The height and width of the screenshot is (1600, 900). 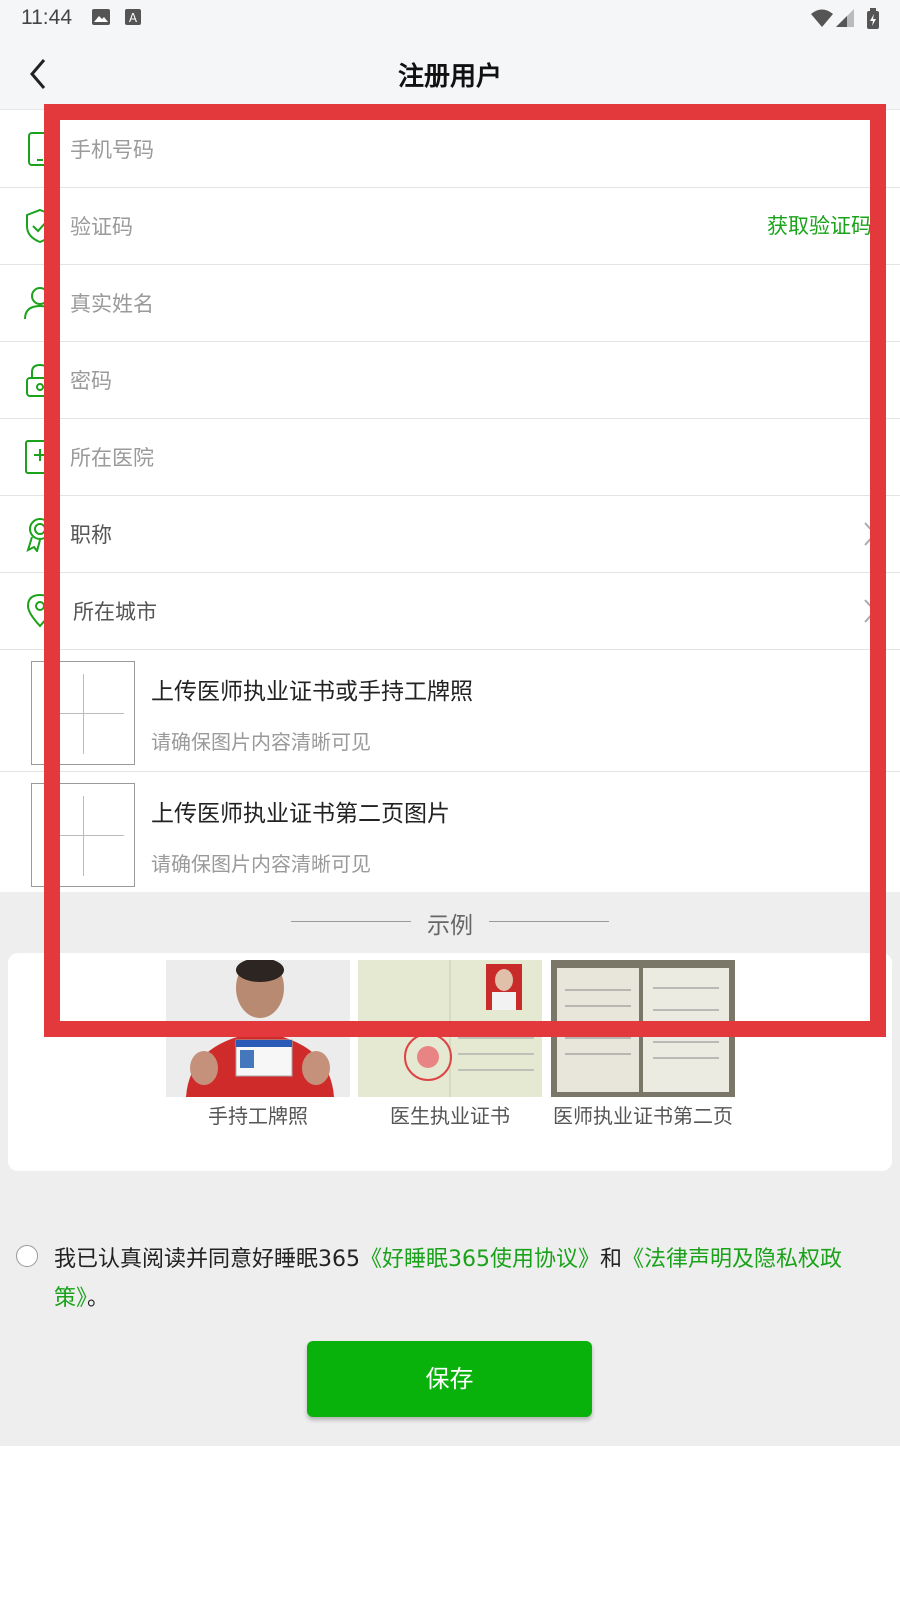 What do you see at coordinates (27, 1256) in the screenshot?
I see `agreement-radio` at bounding box center [27, 1256].